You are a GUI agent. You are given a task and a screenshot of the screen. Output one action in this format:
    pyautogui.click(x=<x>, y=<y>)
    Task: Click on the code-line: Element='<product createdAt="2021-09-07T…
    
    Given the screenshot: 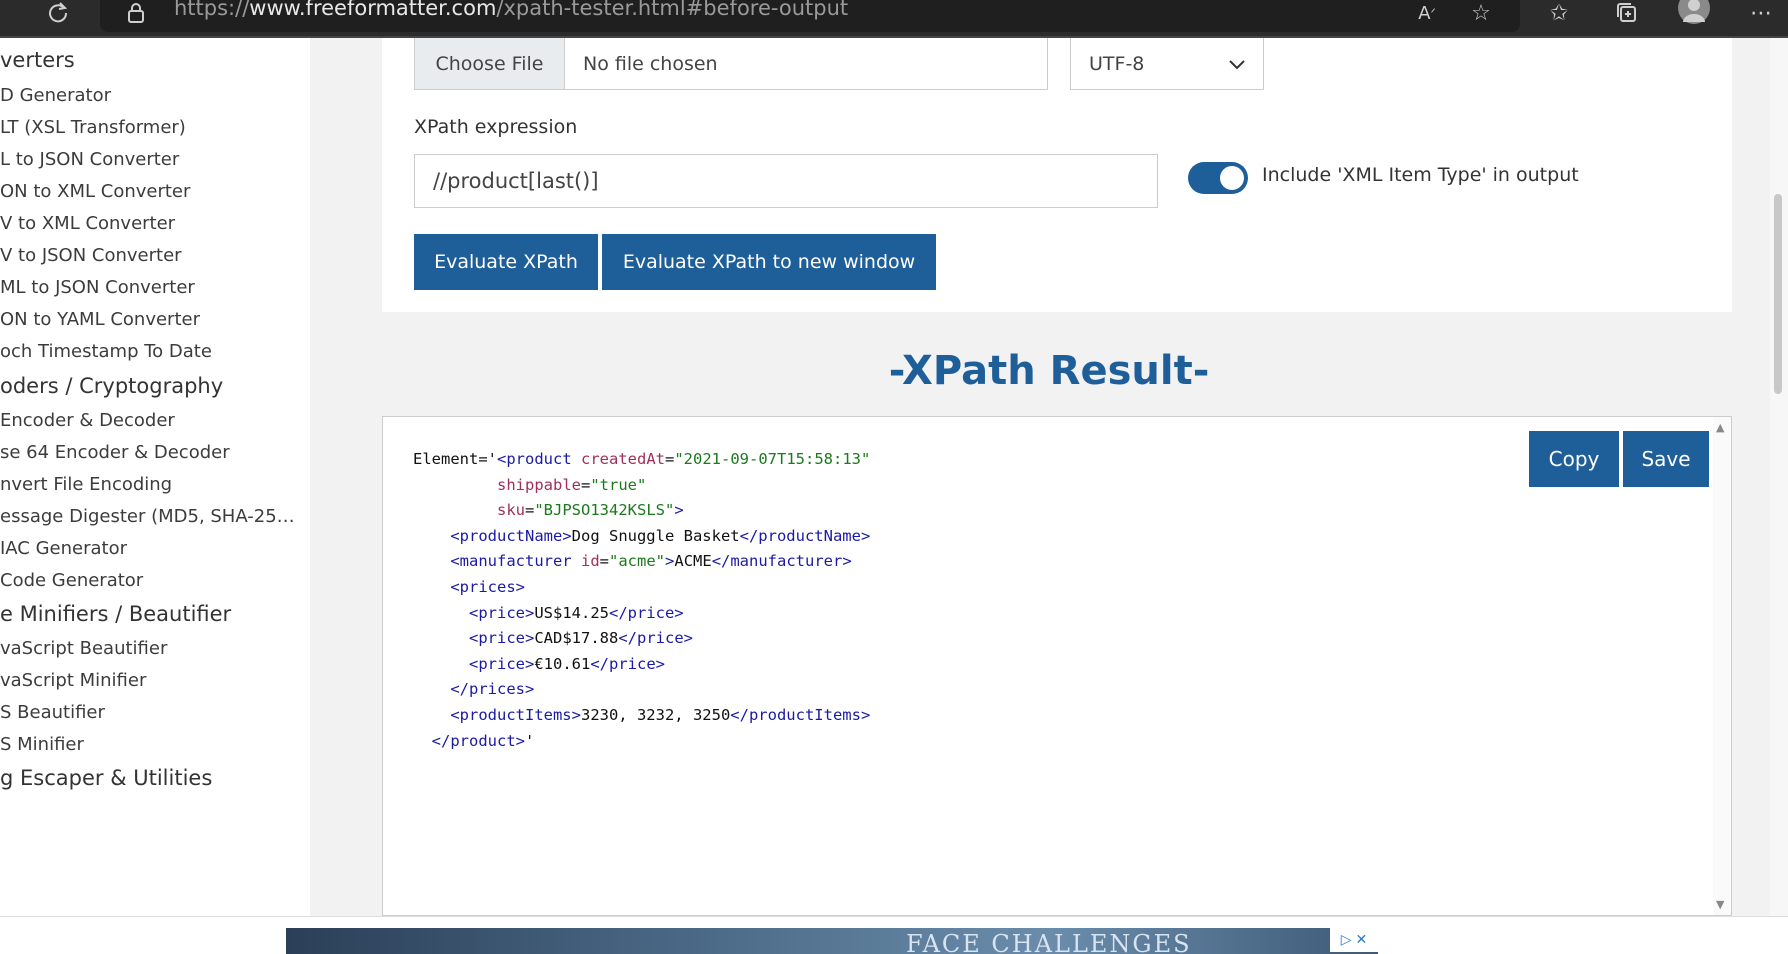 What is the action you would take?
    pyautogui.click(x=641, y=460)
    